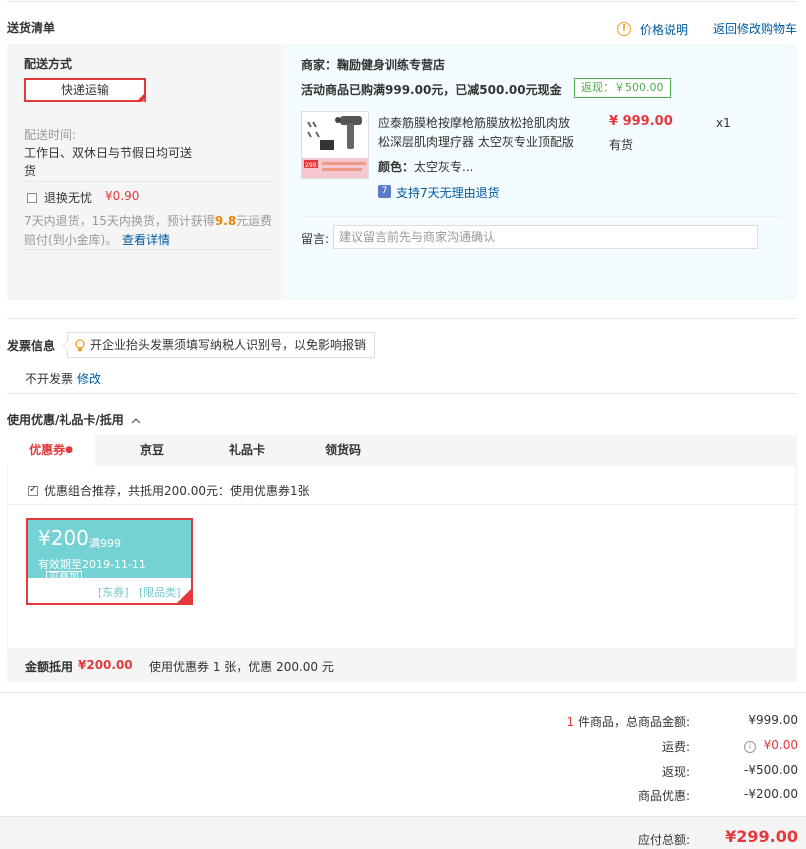 The image size is (806, 849). I want to click on return-policy-icon: 7, so click(384, 191).